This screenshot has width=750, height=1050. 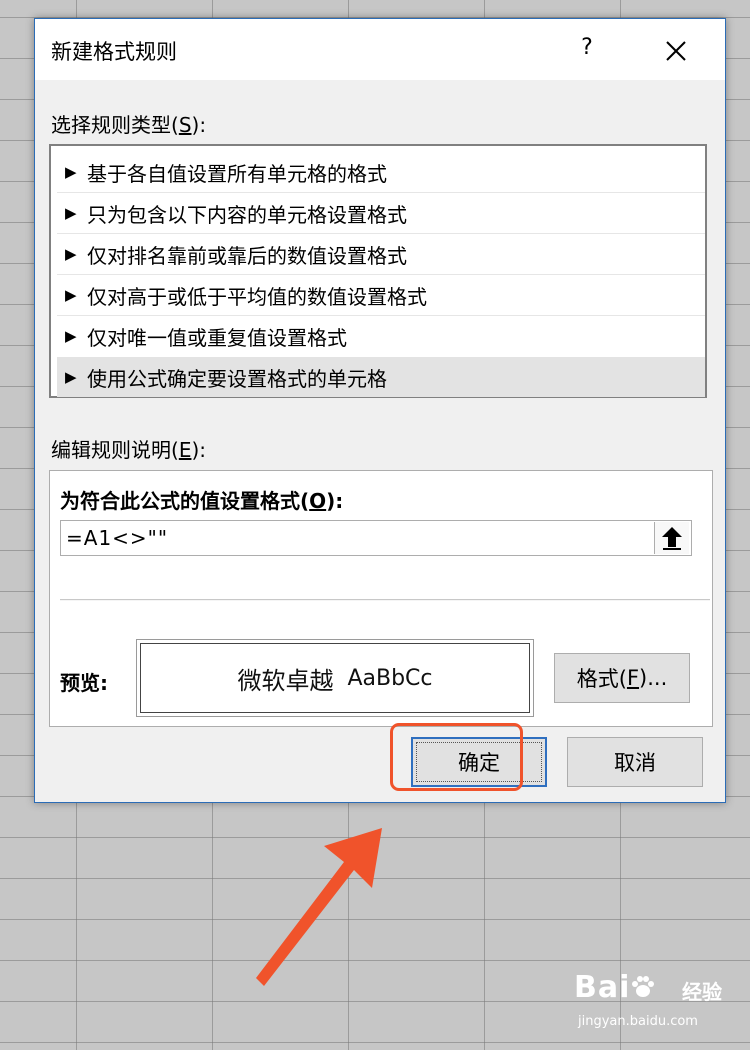 What do you see at coordinates (638, 1021) in the screenshot?
I see `watermark-url: jingyan.baidu.com` at bounding box center [638, 1021].